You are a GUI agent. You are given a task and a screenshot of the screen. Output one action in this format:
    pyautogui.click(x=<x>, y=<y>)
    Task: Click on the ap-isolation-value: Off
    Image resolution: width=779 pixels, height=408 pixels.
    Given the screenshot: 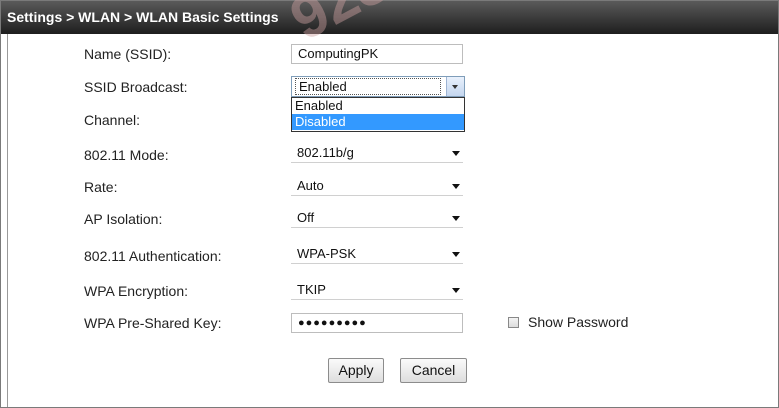 What is the action you would take?
    pyautogui.click(x=306, y=217)
    